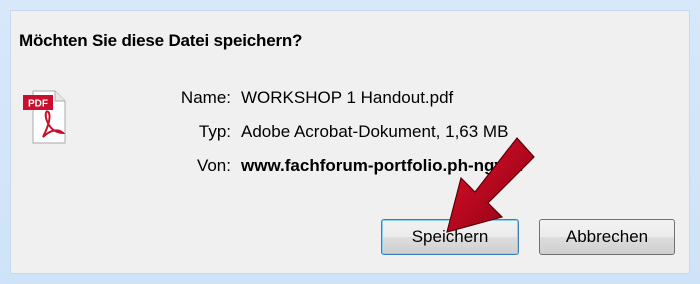 This screenshot has width=700, height=284. I want to click on cancel-button: Abbrechen, so click(607, 237).